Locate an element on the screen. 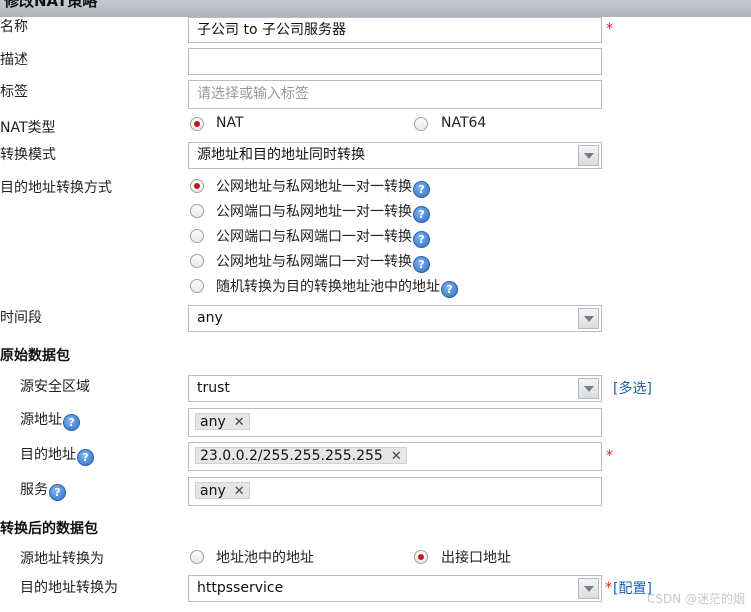 The width and height of the screenshot is (751, 612). service-tag: any ✕ is located at coordinates (222, 490).